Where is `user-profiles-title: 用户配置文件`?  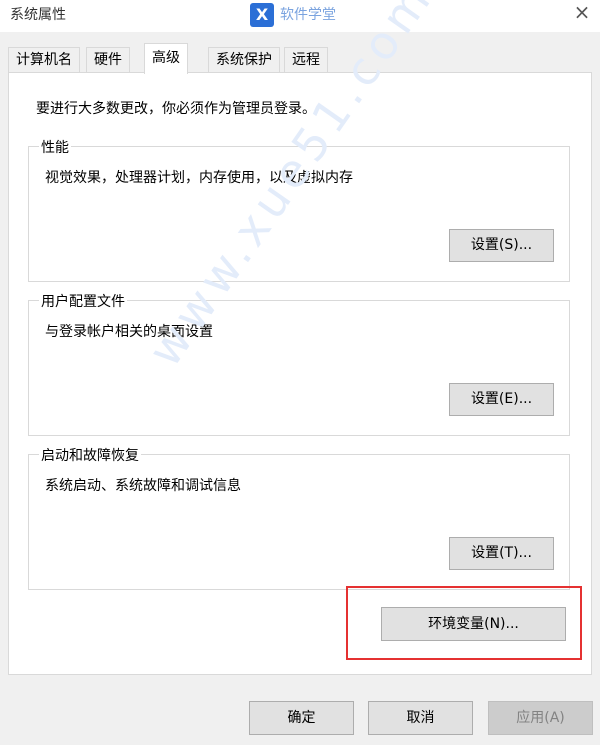 user-profiles-title: 用户配置文件 is located at coordinates (83, 301).